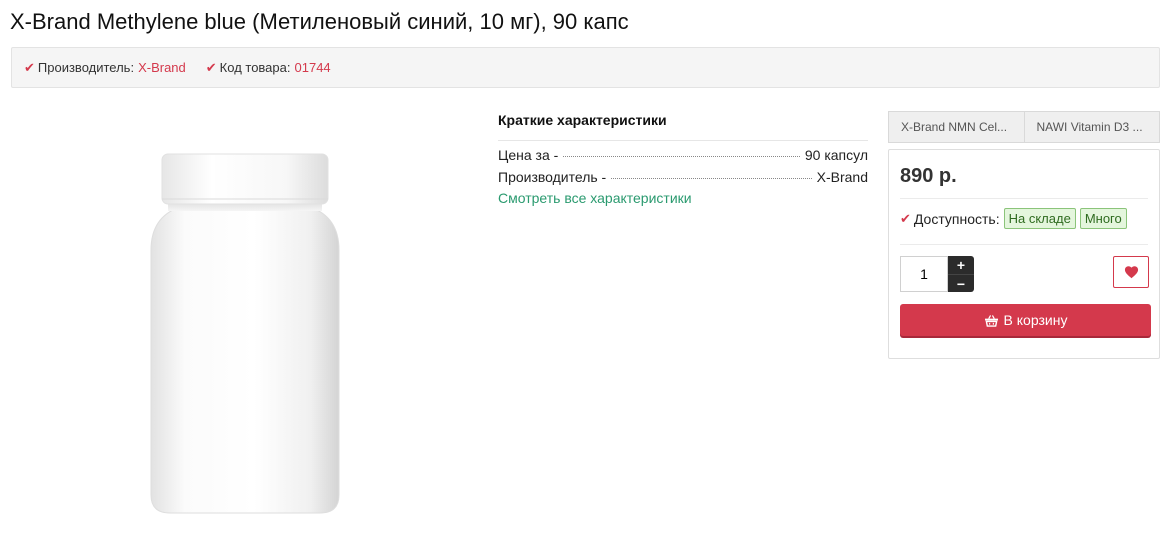 The width and height of the screenshot is (1176, 557). What do you see at coordinates (928, 176) in the screenshot?
I see `product-price: 890 р.` at bounding box center [928, 176].